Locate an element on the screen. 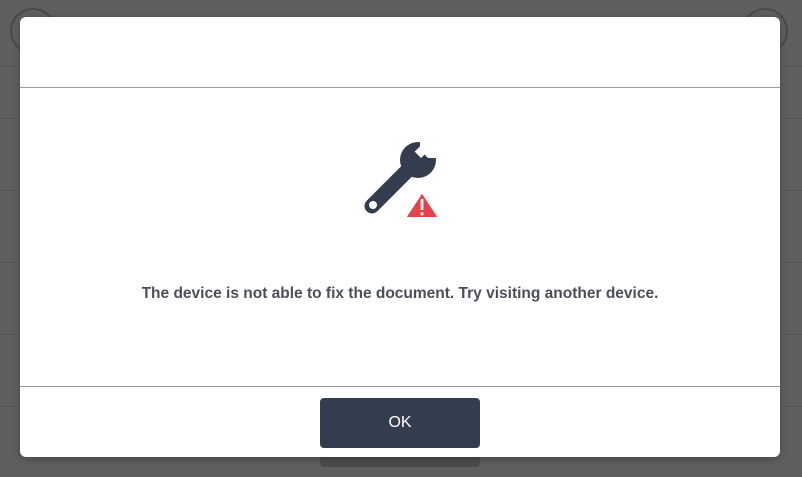 Image resolution: width=802 pixels, height=477 pixels. ok-button: OK is located at coordinates (400, 423).